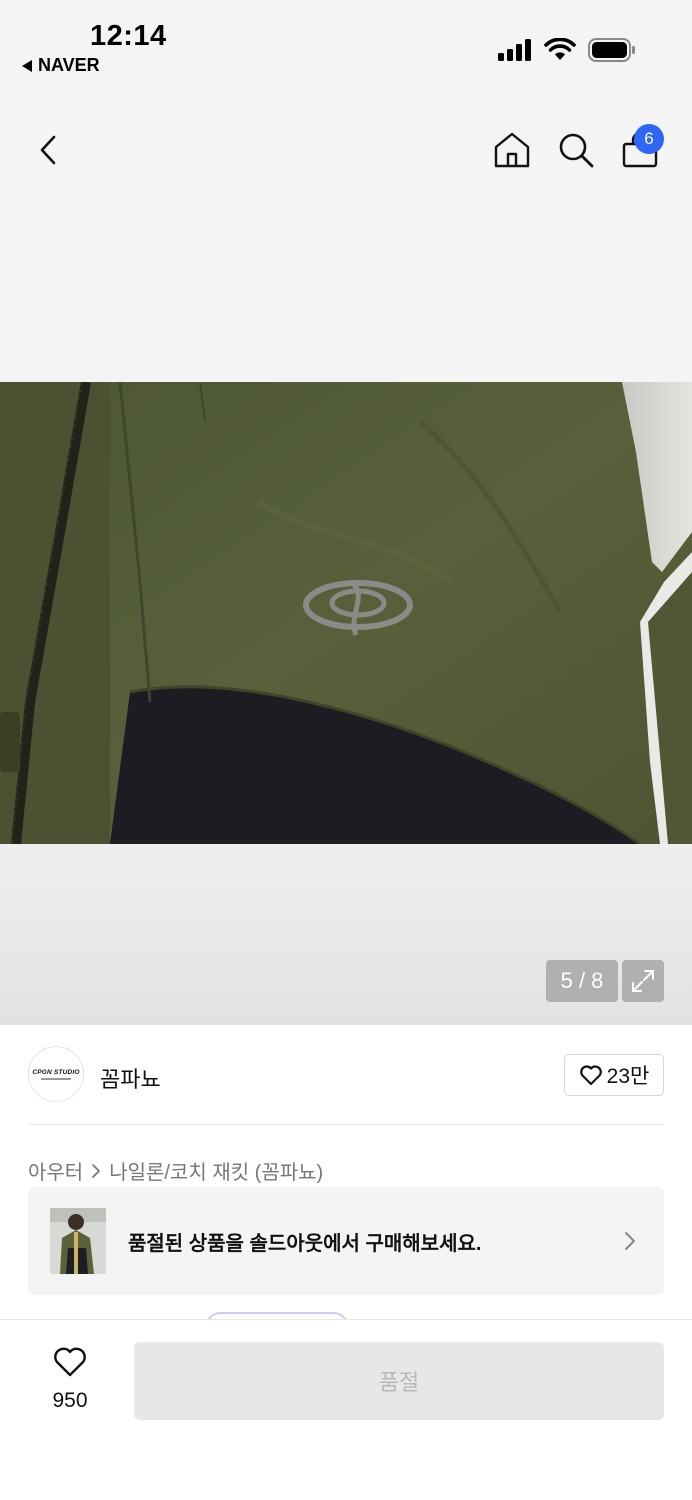 The width and height of the screenshot is (692, 1500). Describe the element at coordinates (560, 49) in the screenshot. I see `wifi-icon` at that location.